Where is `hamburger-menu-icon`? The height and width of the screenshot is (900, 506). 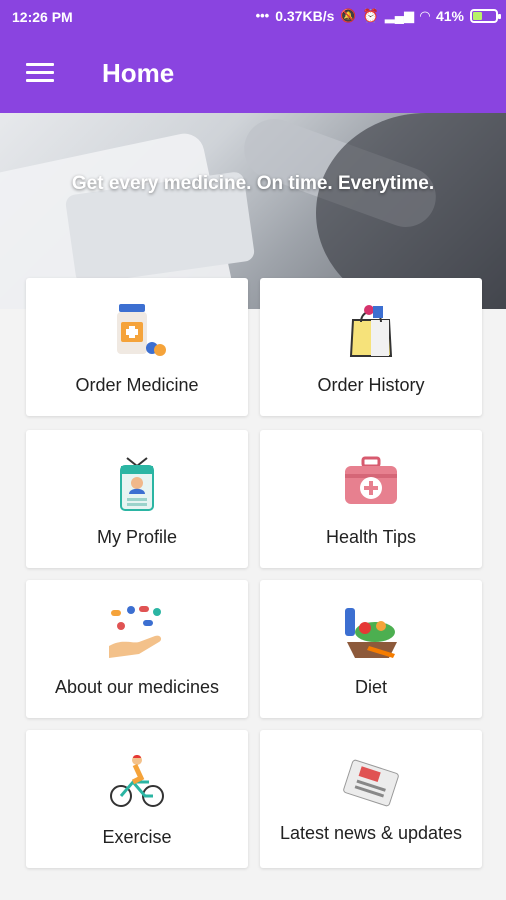
hamburger-menu-icon is located at coordinates (40, 74).